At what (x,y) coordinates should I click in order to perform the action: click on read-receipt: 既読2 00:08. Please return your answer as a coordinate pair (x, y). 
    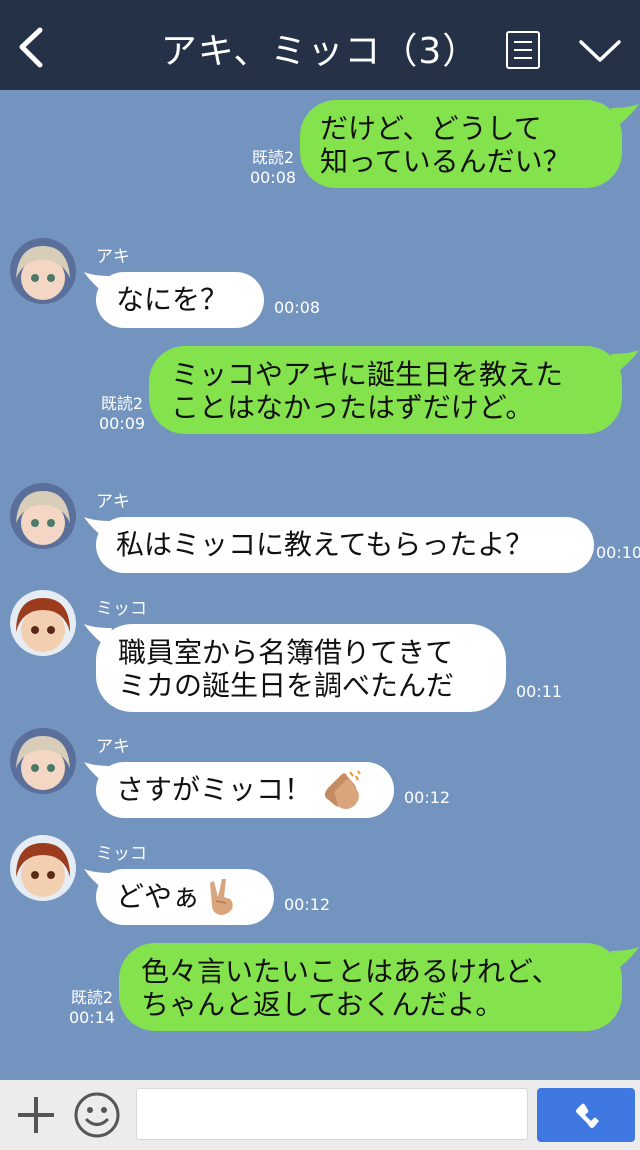
    Looking at the image, I should click on (273, 167).